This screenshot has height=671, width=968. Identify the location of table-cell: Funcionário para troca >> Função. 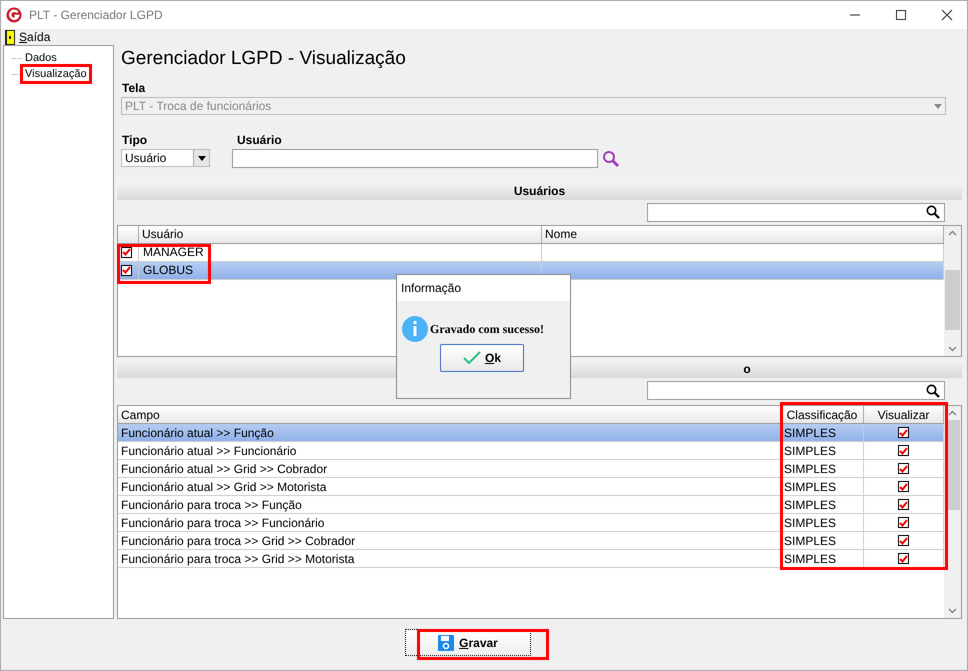
(211, 505).